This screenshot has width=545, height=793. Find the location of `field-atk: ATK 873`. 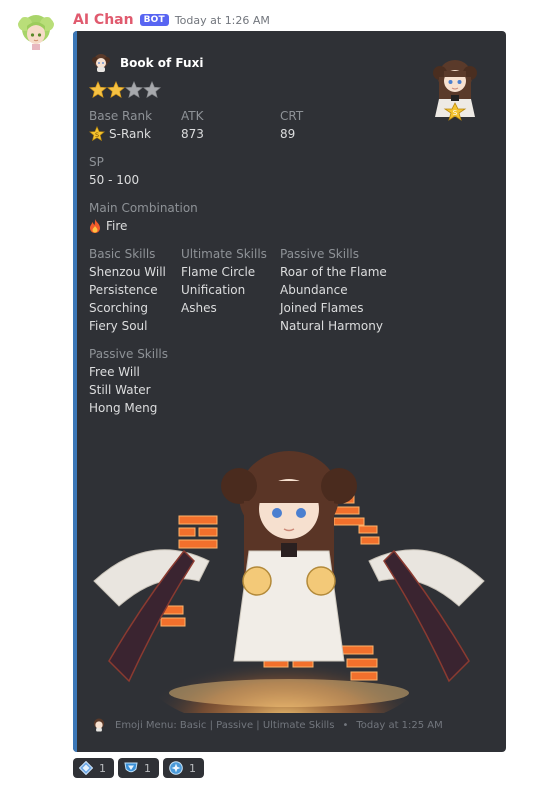

field-atk: ATK 873 is located at coordinates (192, 125).